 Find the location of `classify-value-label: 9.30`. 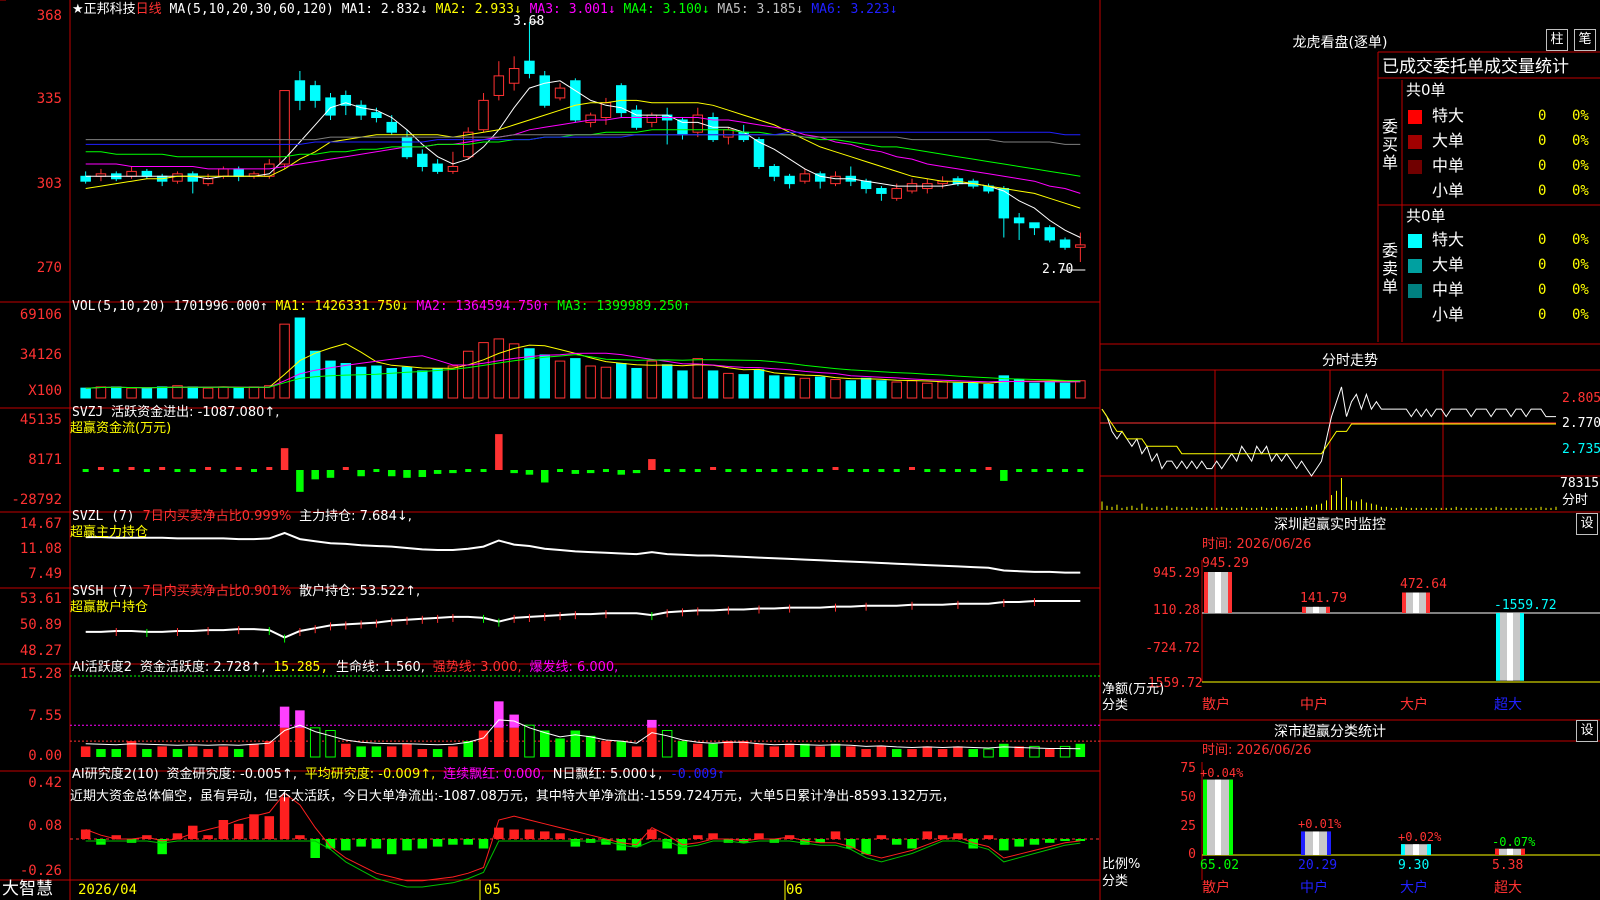

classify-value-label: 9.30 is located at coordinates (1414, 865).